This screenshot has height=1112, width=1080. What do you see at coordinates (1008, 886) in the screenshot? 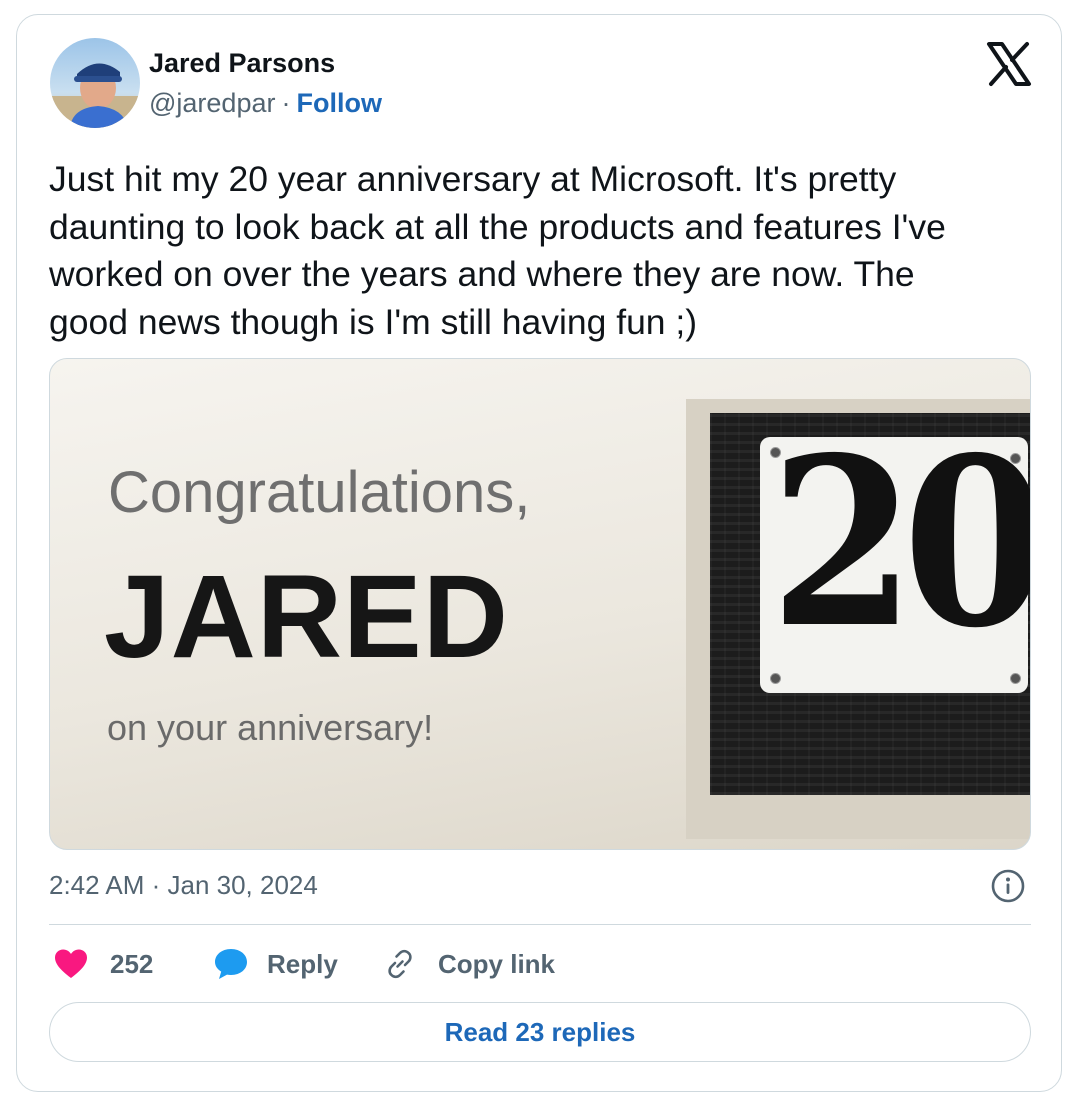
I see `info-icon` at bounding box center [1008, 886].